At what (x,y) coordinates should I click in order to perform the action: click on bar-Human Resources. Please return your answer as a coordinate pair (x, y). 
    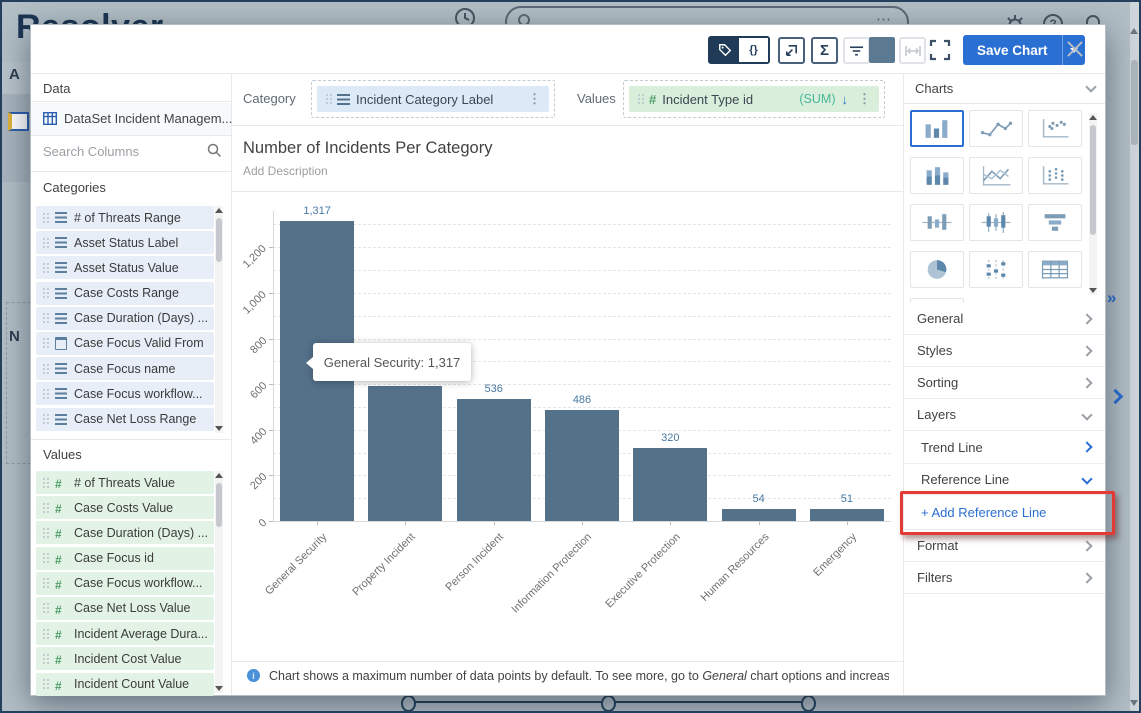
    Looking at the image, I should click on (758, 515).